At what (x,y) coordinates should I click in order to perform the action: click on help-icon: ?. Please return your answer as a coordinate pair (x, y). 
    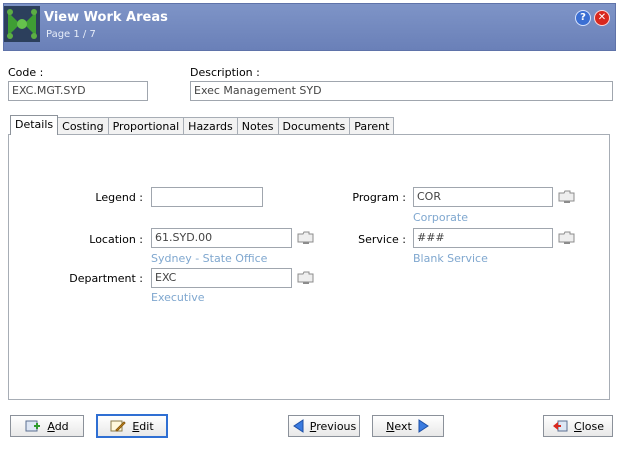
    Looking at the image, I should click on (583, 18).